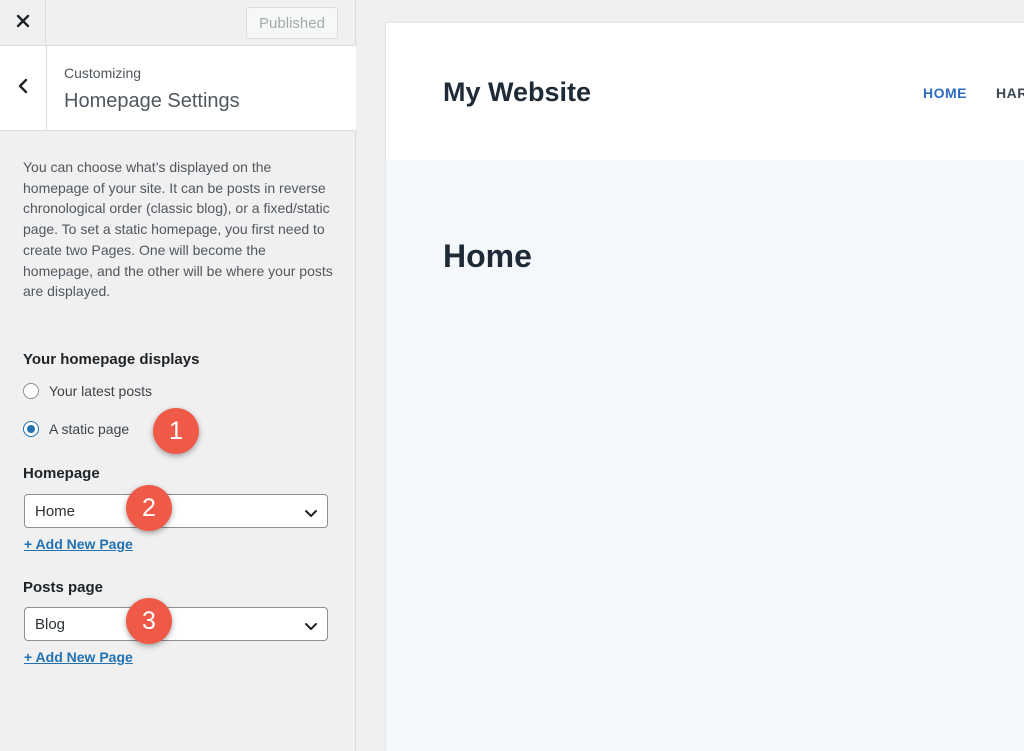 The height and width of the screenshot is (751, 1024). Describe the element at coordinates (178, 88) in the screenshot. I see `section-header: Customizing Homepage Settings` at that location.